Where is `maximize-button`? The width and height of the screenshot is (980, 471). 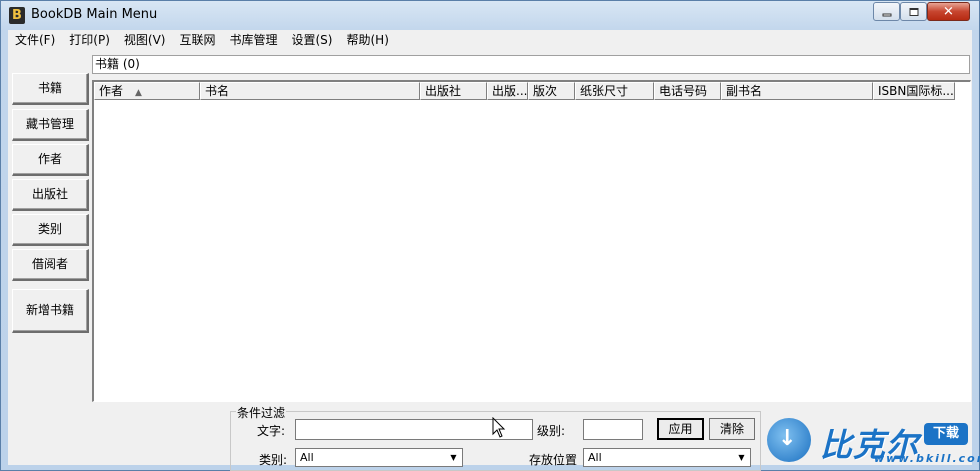 maximize-button is located at coordinates (913, 11).